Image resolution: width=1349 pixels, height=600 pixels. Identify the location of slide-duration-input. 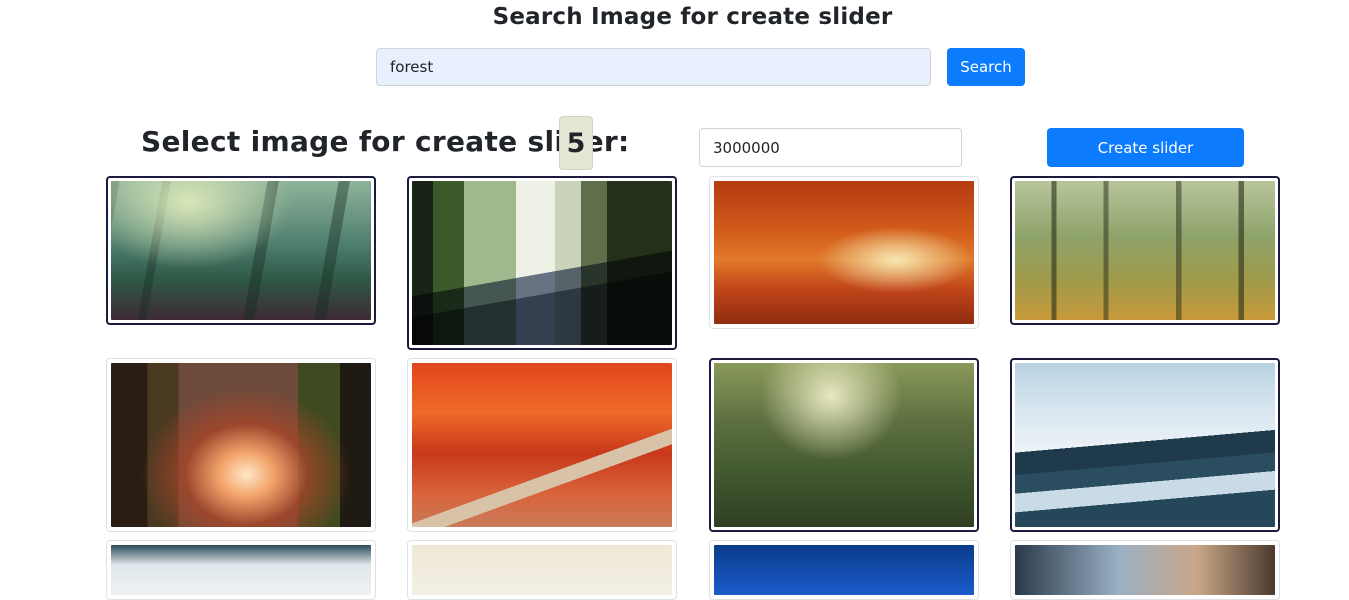
(830, 147).